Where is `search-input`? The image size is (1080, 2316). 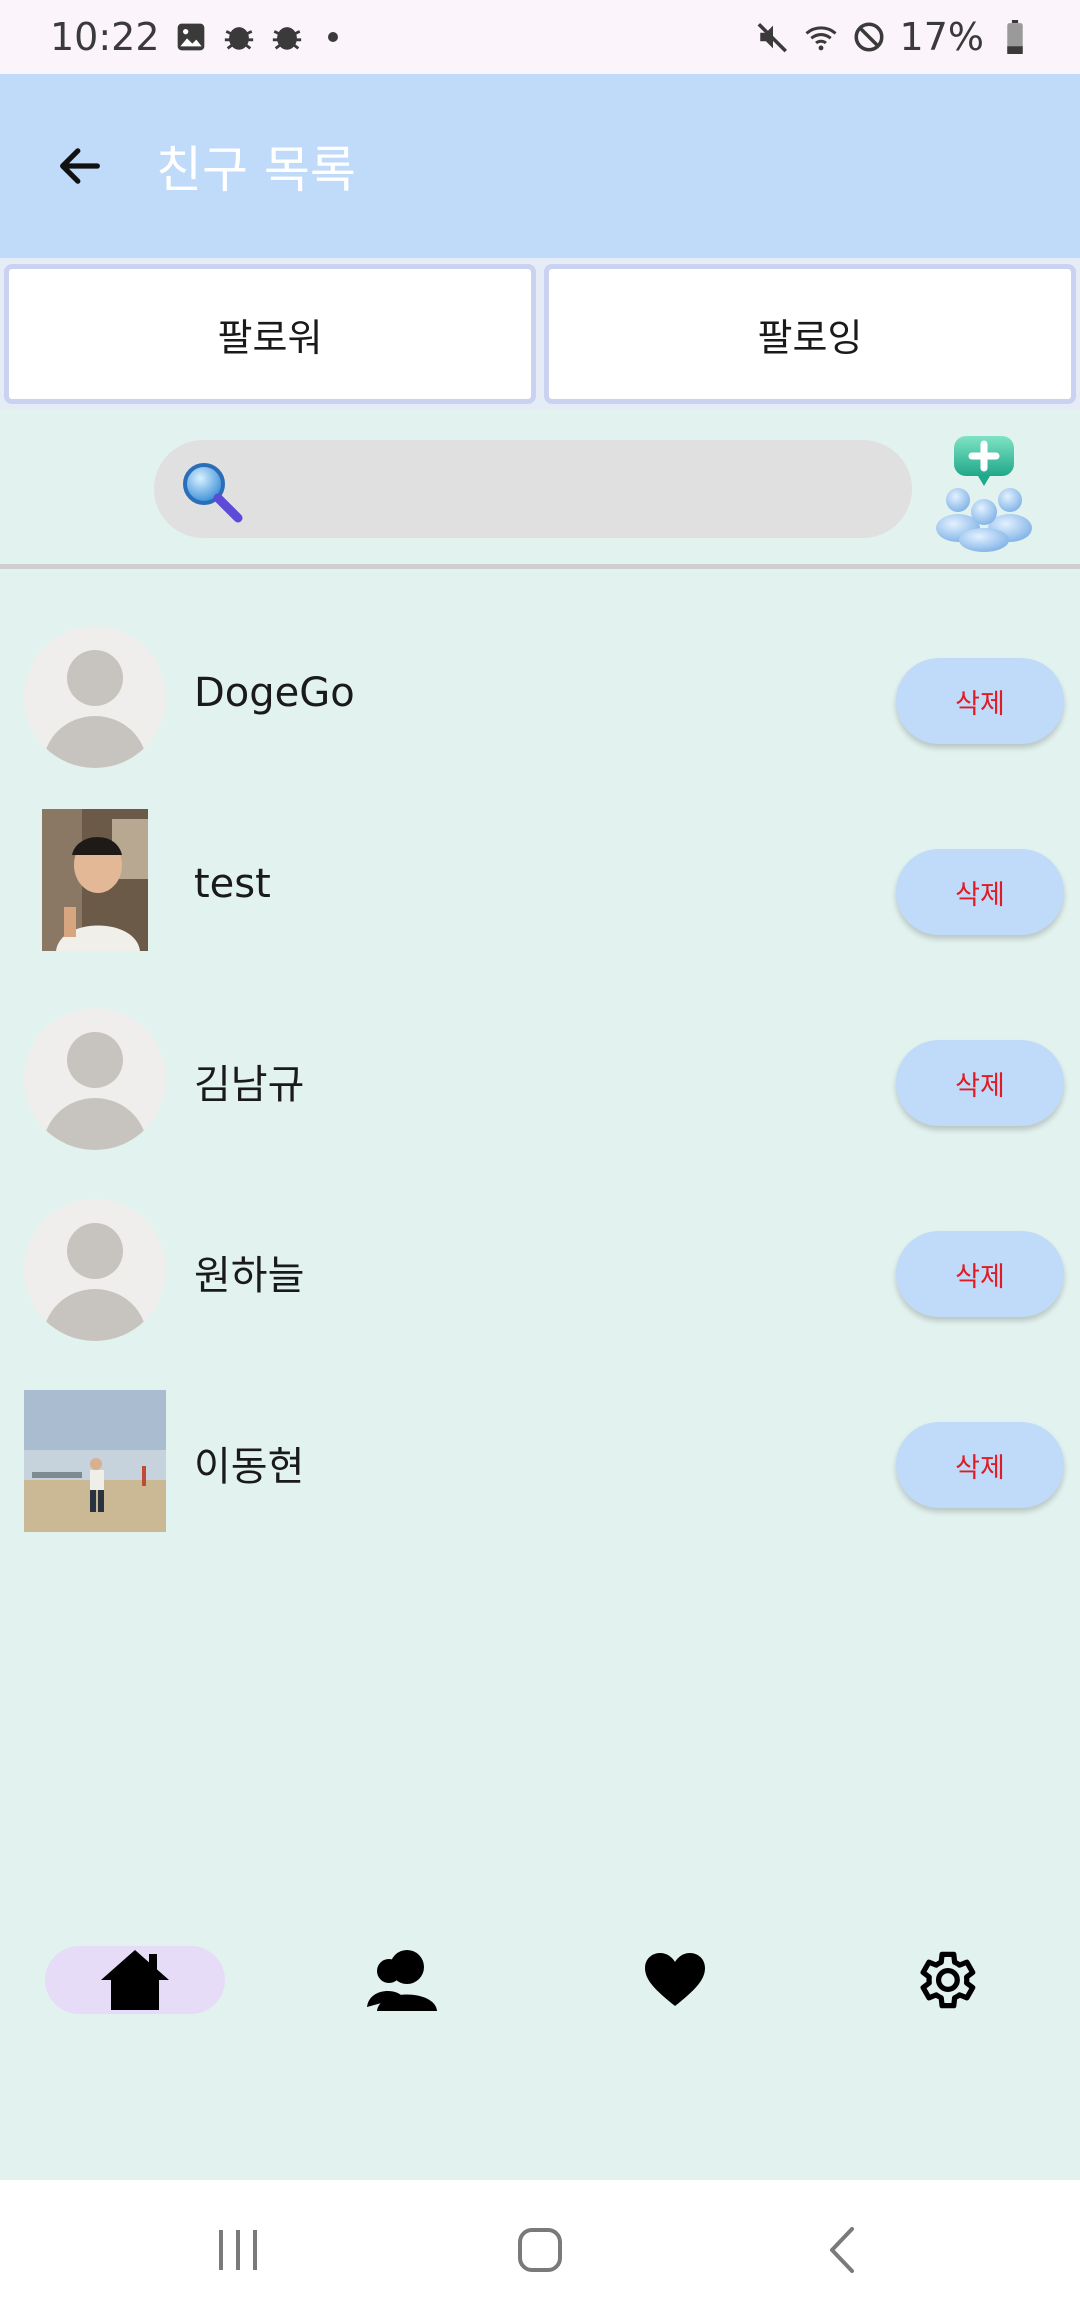
search-input is located at coordinates (533, 489).